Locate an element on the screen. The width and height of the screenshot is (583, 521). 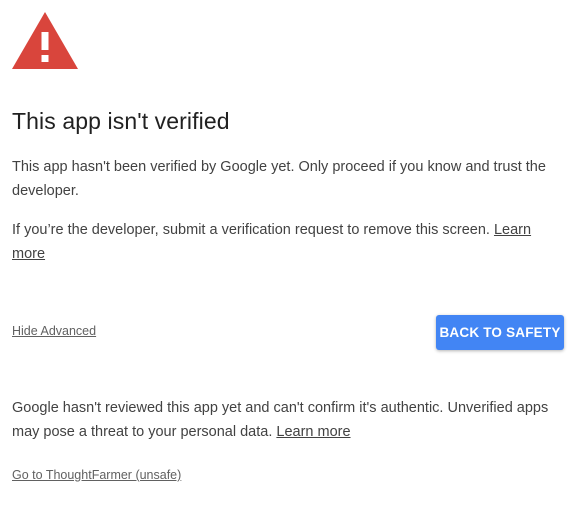
proceed-unsafe-link: Go to ThoughtFarmer (unsafe) is located at coordinates (96, 475).